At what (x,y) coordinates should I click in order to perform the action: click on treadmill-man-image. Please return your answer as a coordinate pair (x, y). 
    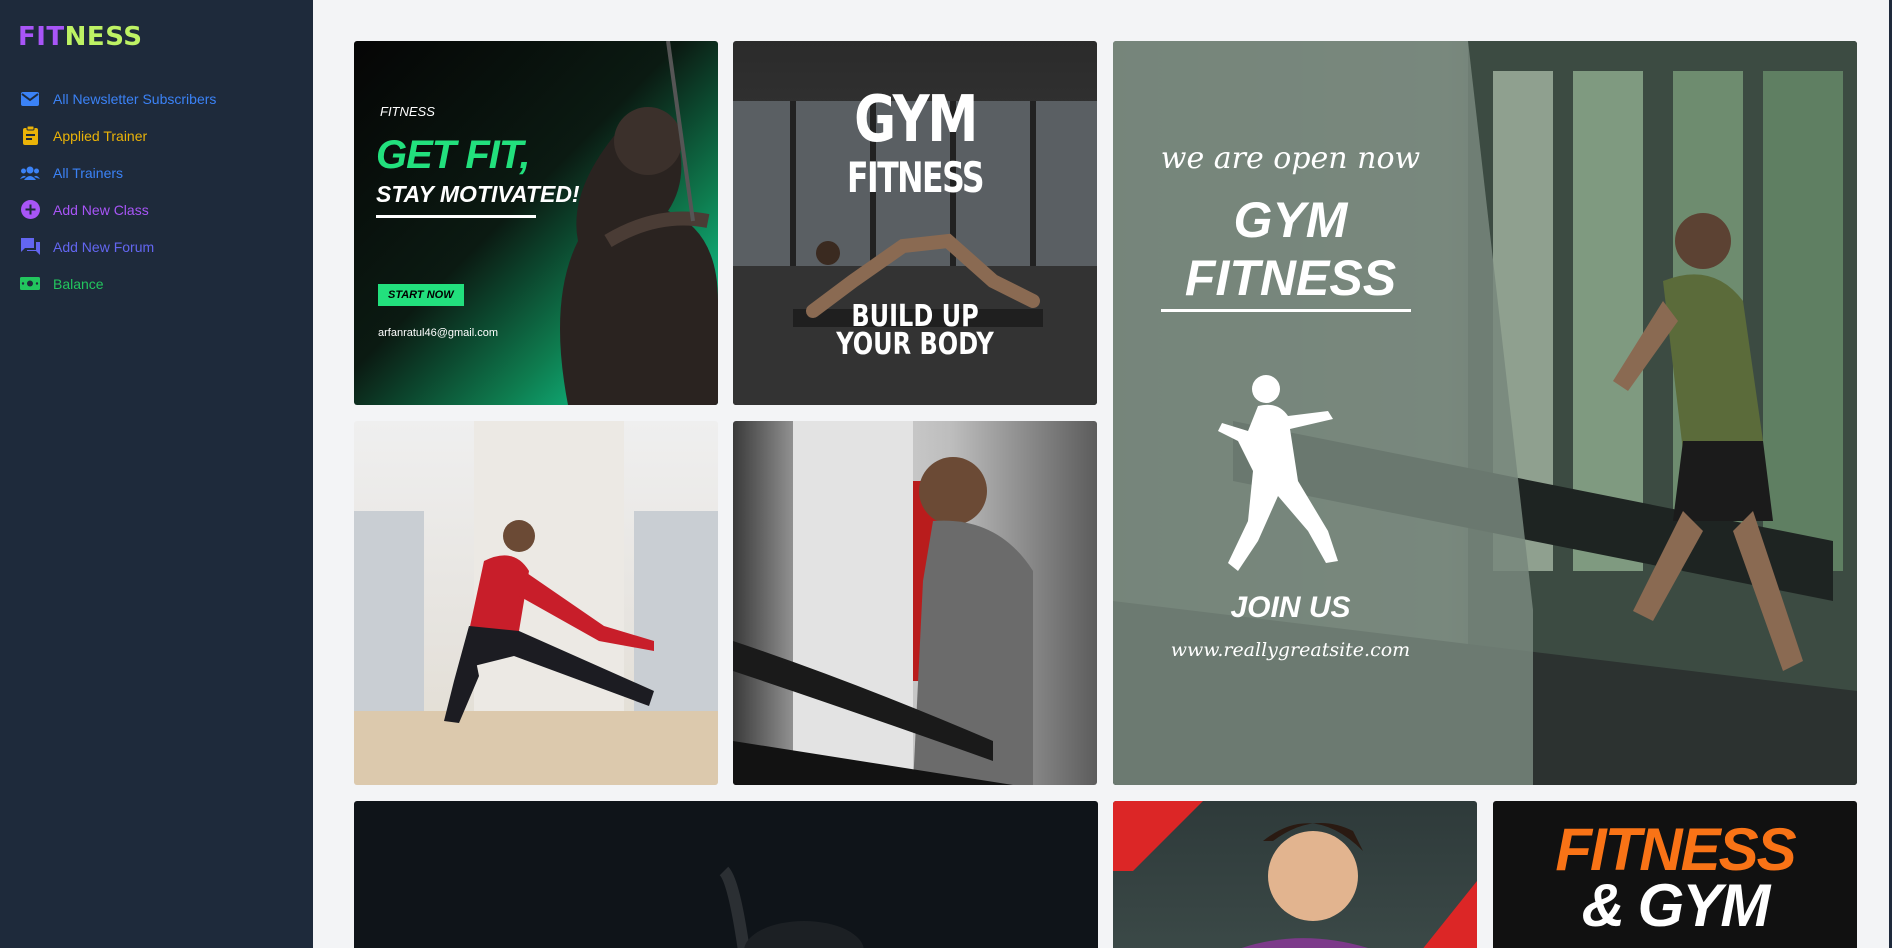
    Looking at the image, I should click on (883, 603).